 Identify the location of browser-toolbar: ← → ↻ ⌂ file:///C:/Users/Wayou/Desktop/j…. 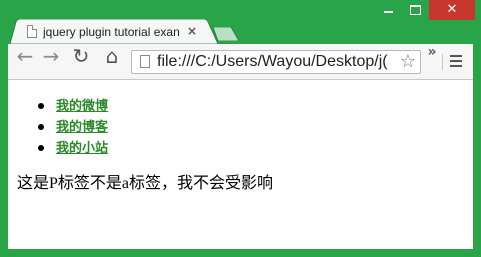
(240, 62).